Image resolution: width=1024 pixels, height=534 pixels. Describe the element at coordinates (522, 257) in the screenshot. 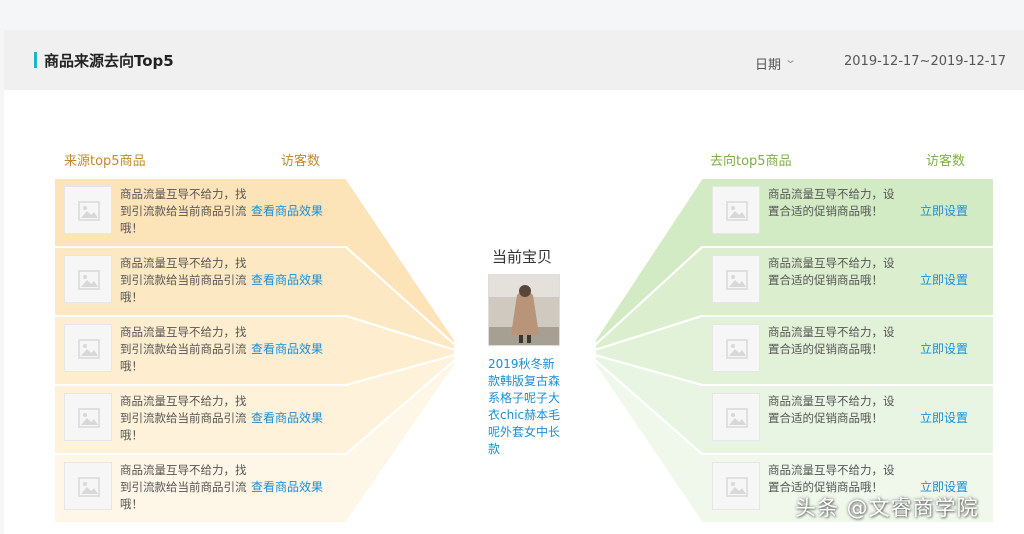

I see `current-item-label: 当前宝贝` at that location.